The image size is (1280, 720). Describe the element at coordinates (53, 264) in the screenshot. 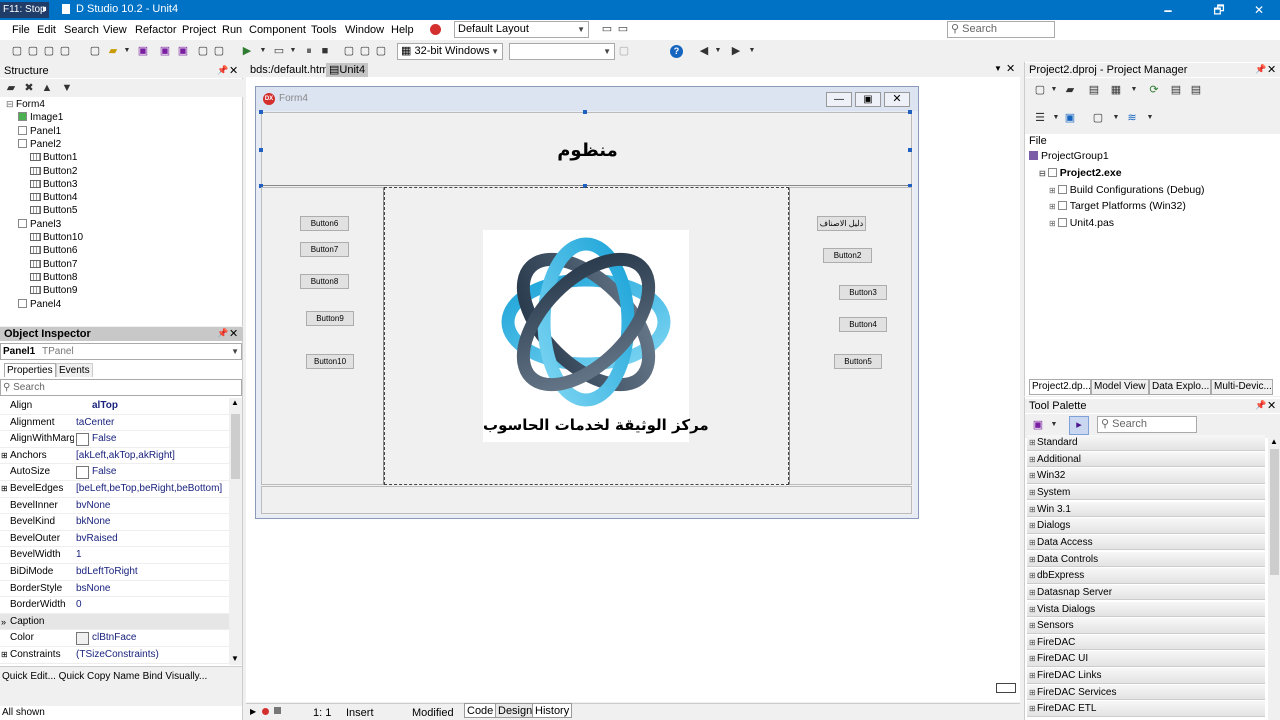

I see `structure-node: Button7` at that location.